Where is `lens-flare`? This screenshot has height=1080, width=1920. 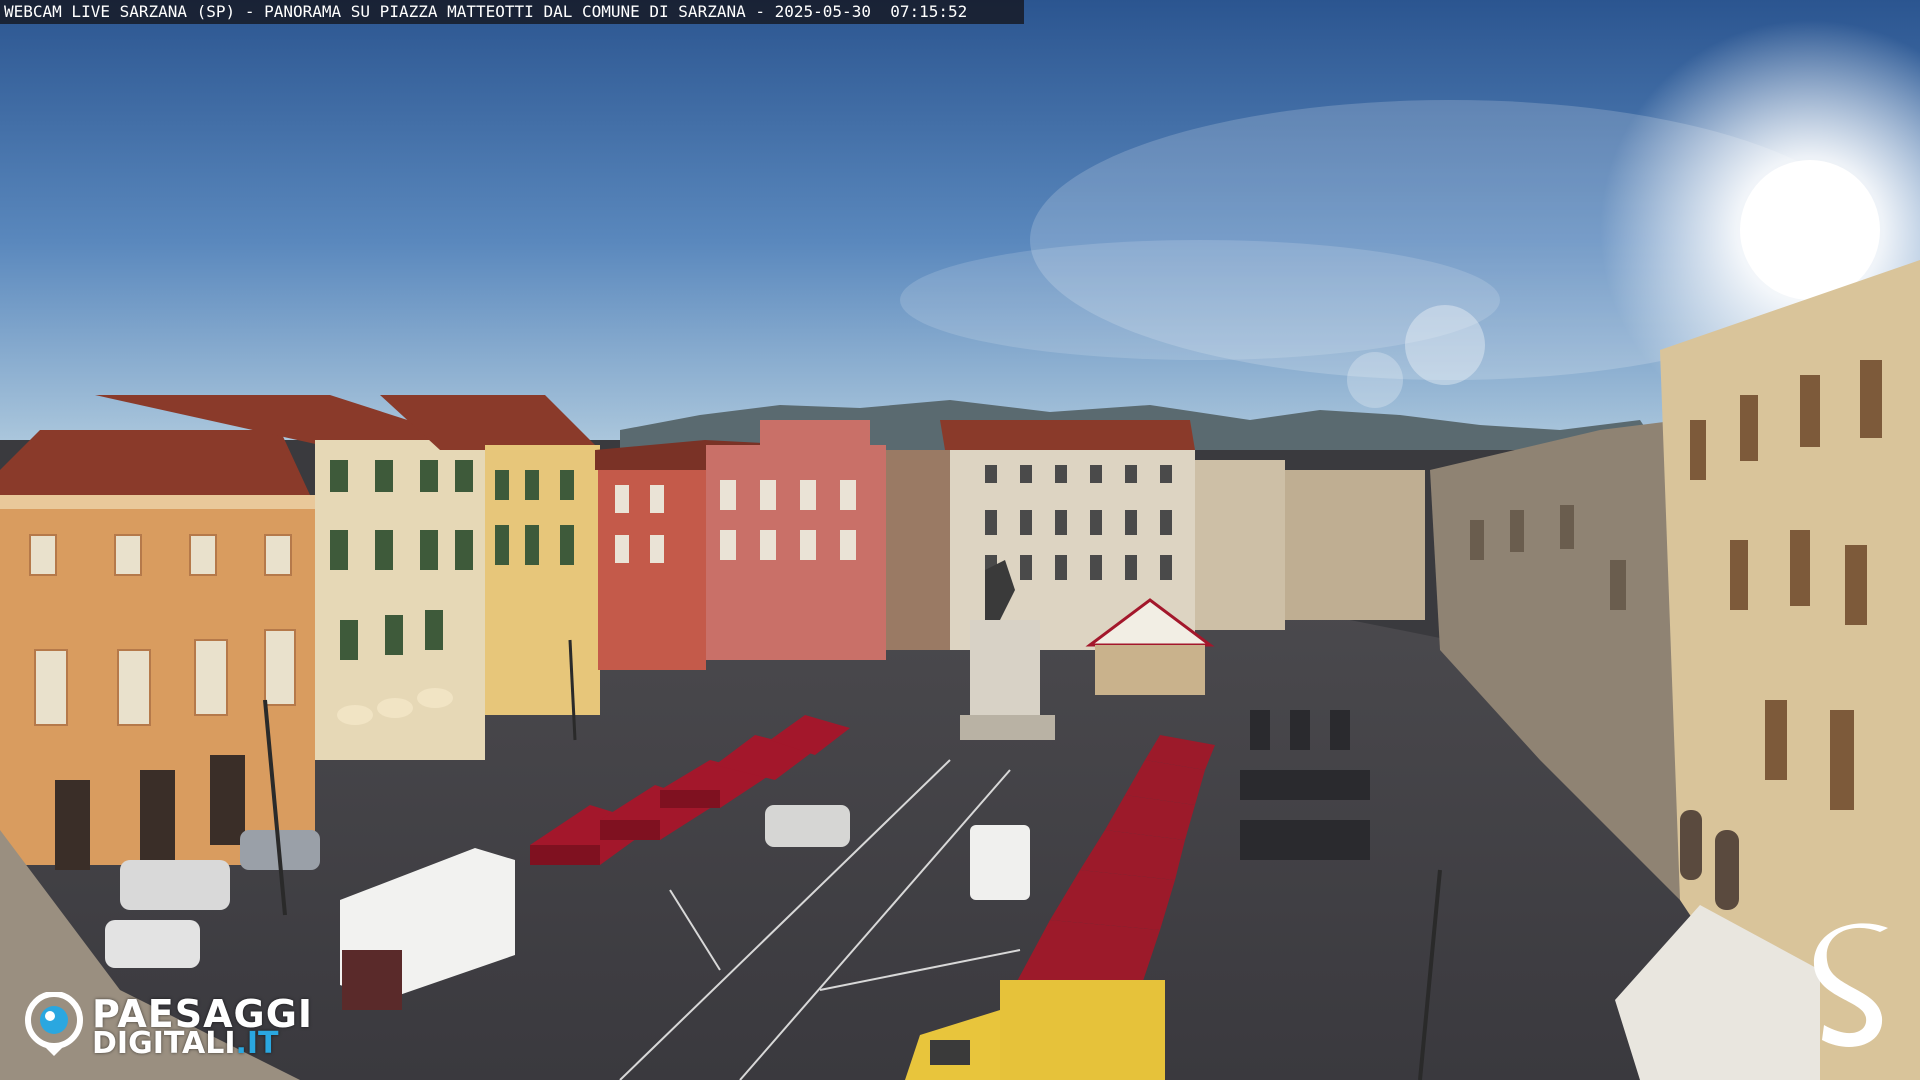 lens-flare is located at coordinates (1375, 380).